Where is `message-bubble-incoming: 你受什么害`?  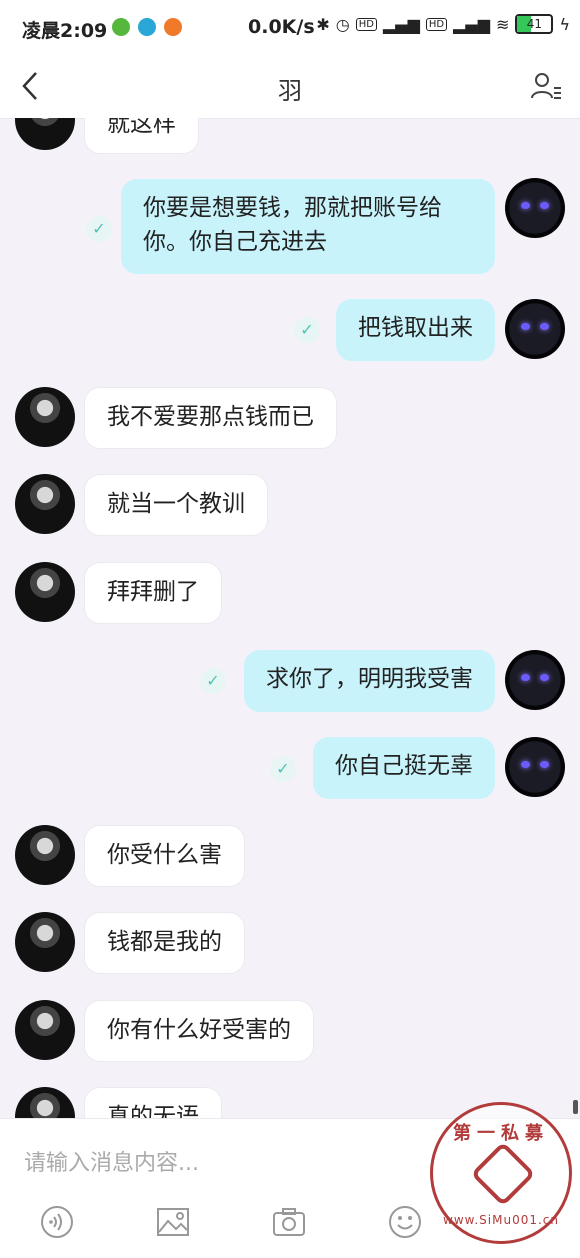 message-bubble-incoming: 你受什么害 is located at coordinates (164, 856).